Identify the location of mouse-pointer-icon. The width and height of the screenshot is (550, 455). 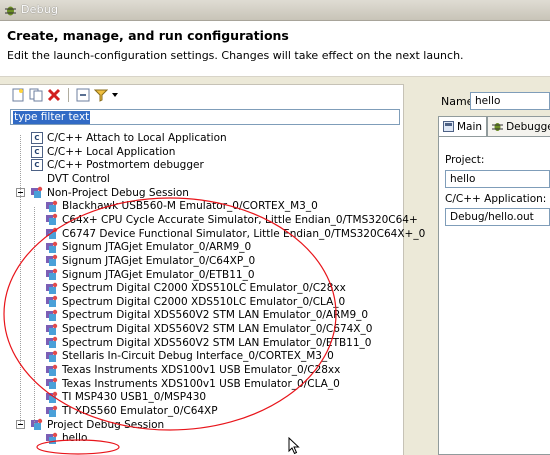
(294, 446).